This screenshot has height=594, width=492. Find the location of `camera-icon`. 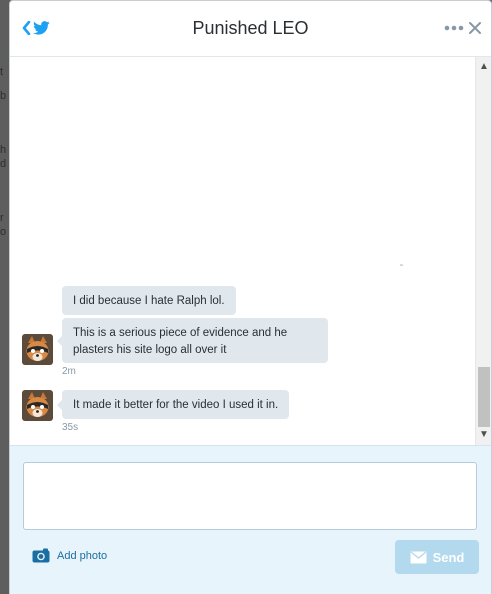

camera-icon is located at coordinates (41, 555).